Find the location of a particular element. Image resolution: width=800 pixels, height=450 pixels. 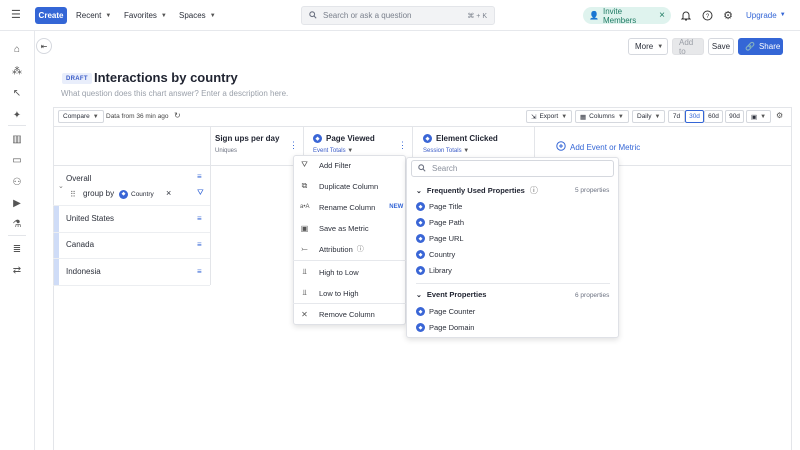

export-dropdown: ⇲ Export ▼ is located at coordinates (549, 116).